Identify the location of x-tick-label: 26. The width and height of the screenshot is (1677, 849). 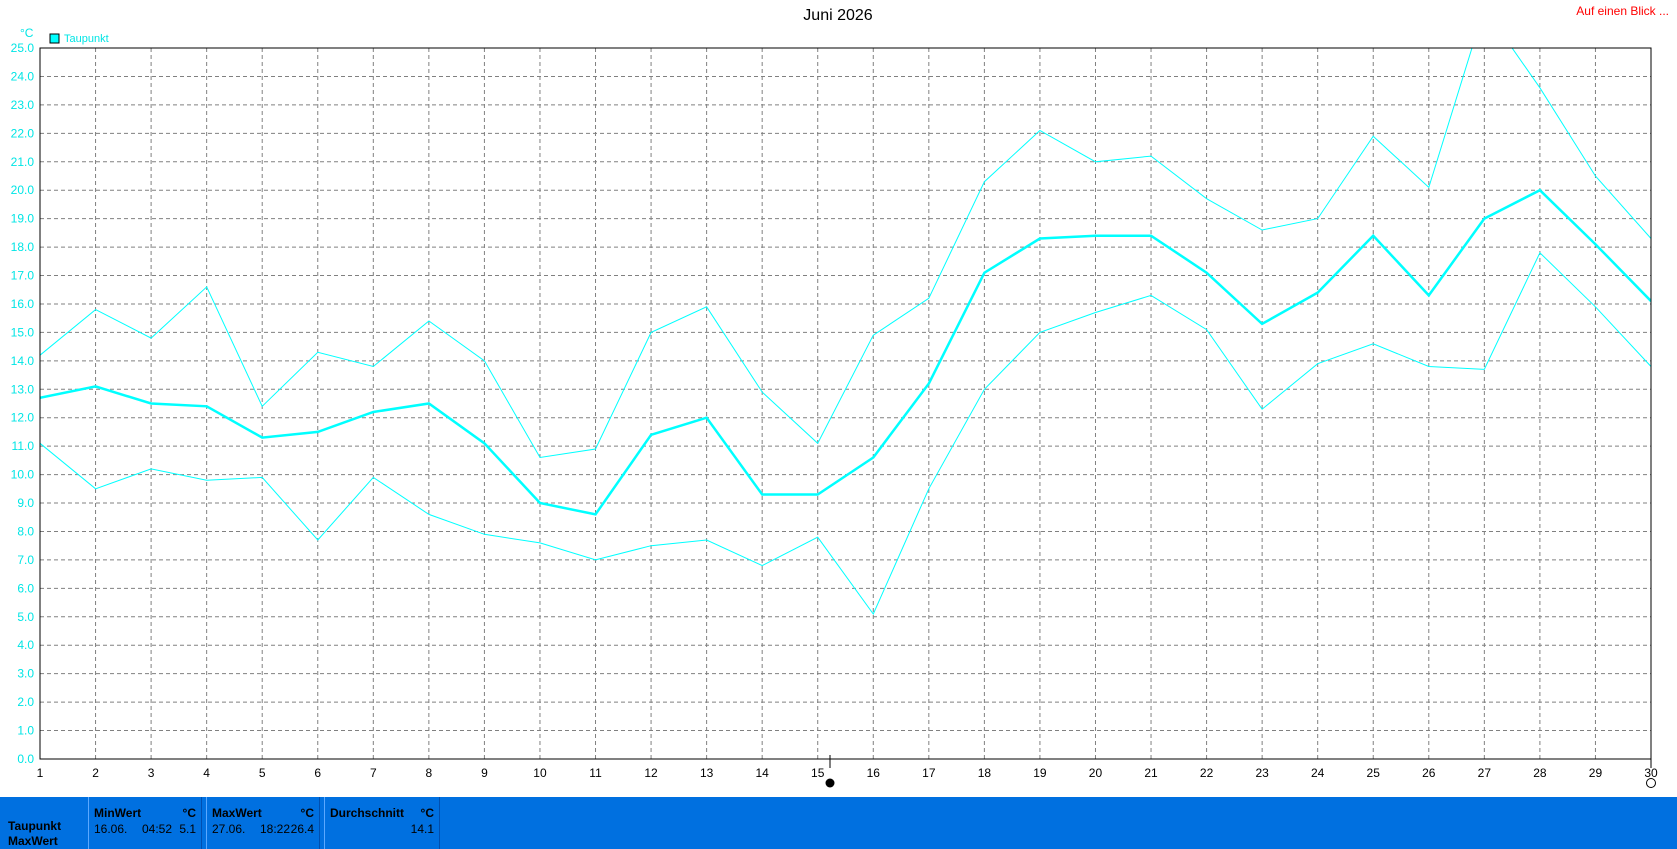
(1429, 773).